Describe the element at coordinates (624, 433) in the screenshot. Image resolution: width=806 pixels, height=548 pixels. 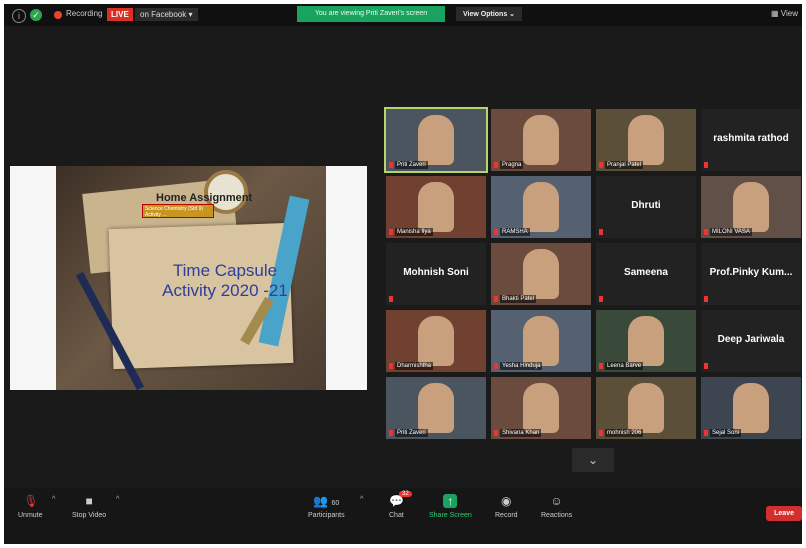
I see `participant-name: mohnish 206` at that location.